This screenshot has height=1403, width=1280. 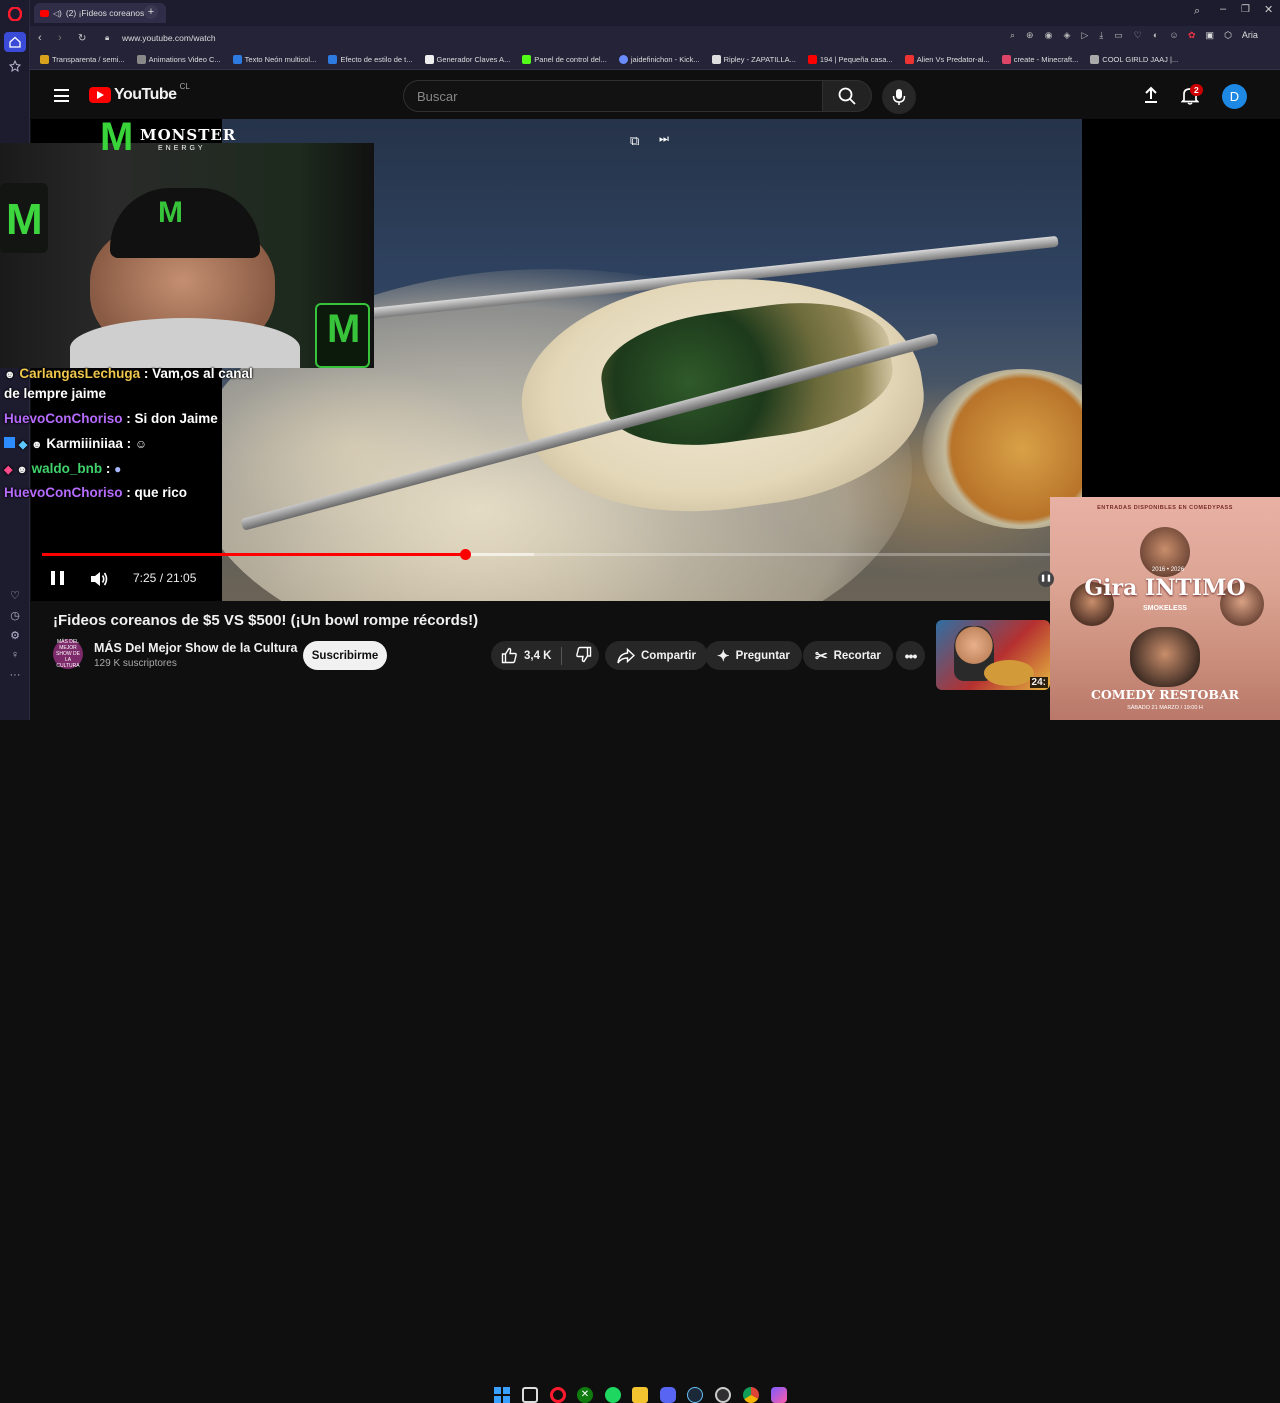 What do you see at coordinates (751, 1395) in the screenshot?
I see `chrome-icon` at bounding box center [751, 1395].